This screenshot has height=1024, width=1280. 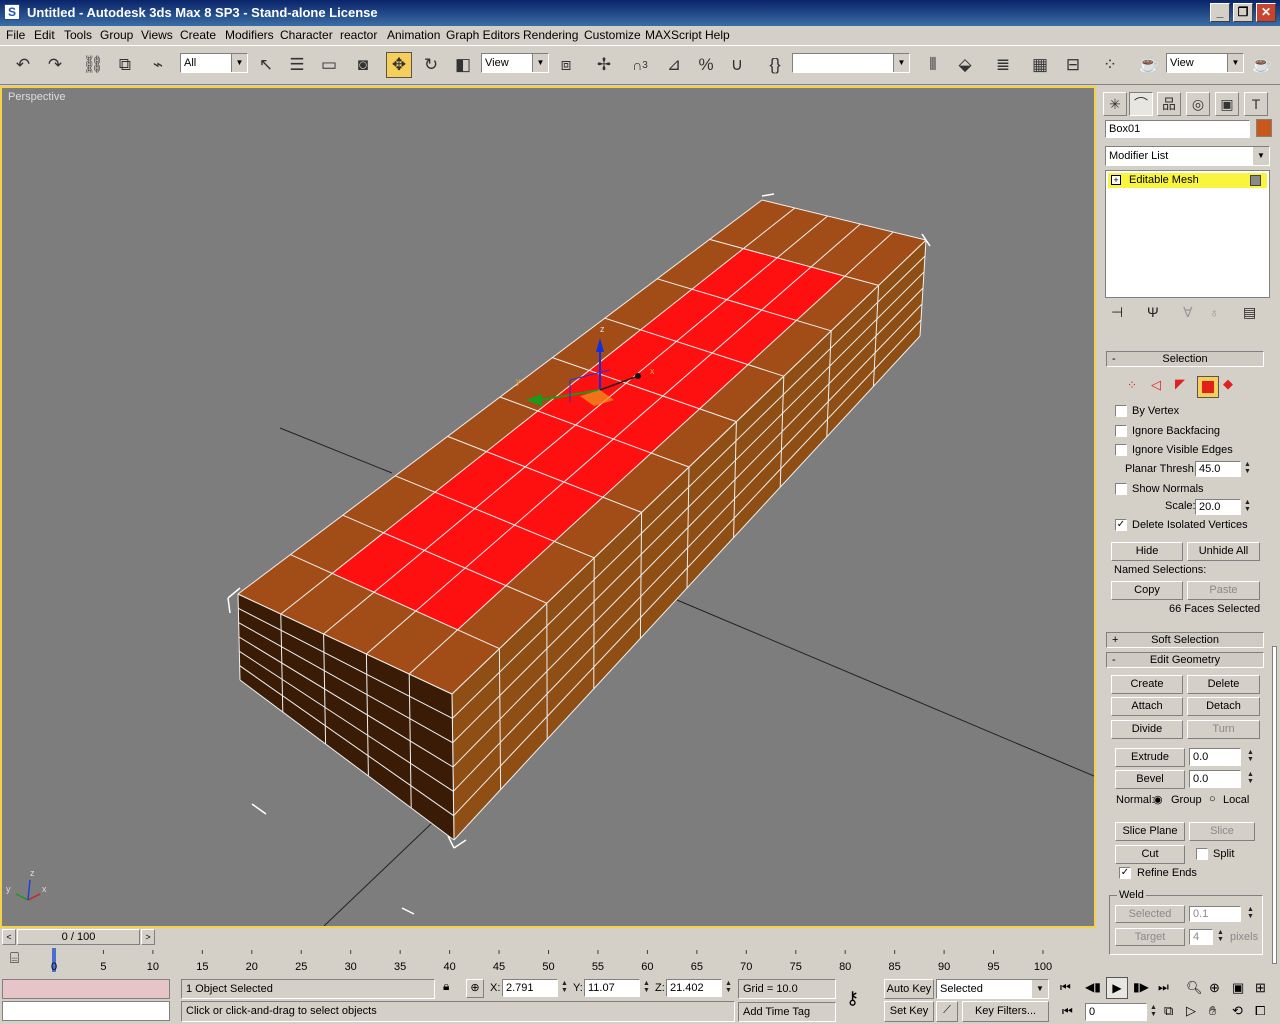 I want to click on select-link-icon: ⛓, so click(x=93, y=65).